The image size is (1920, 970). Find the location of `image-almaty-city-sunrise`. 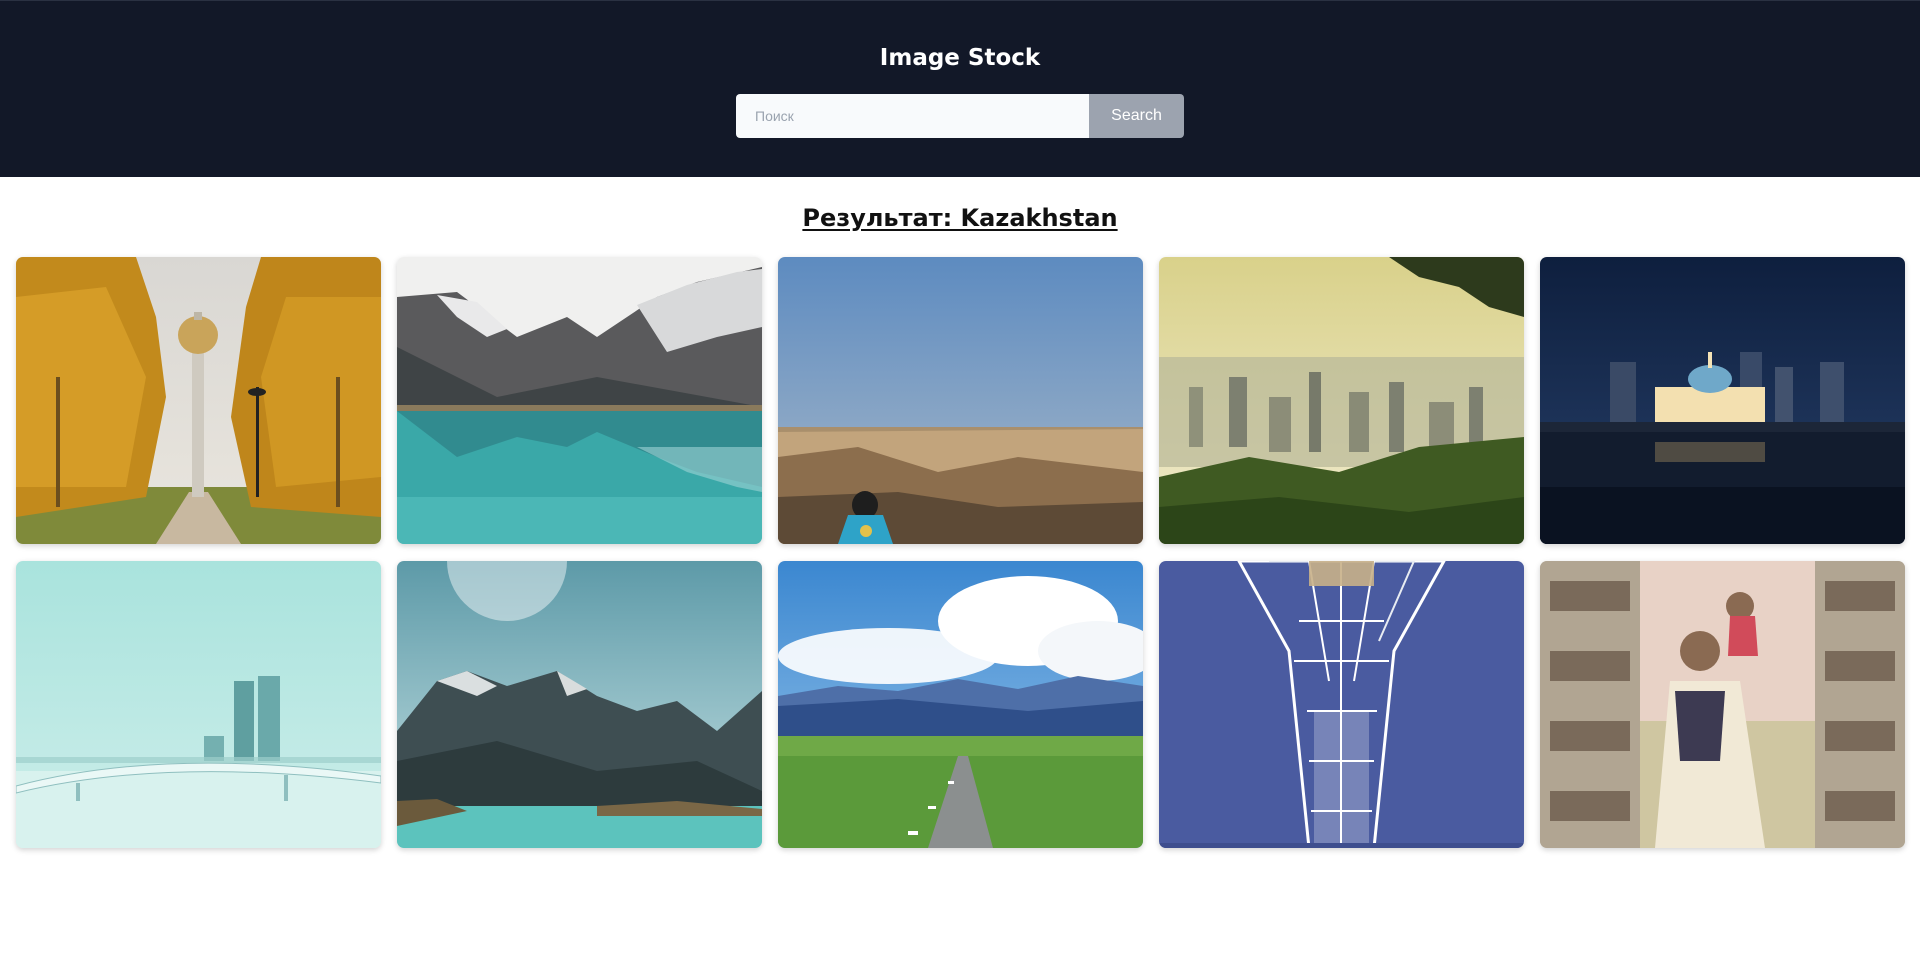

image-almaty-city-sunrise is located at coordinates (1341, 400).